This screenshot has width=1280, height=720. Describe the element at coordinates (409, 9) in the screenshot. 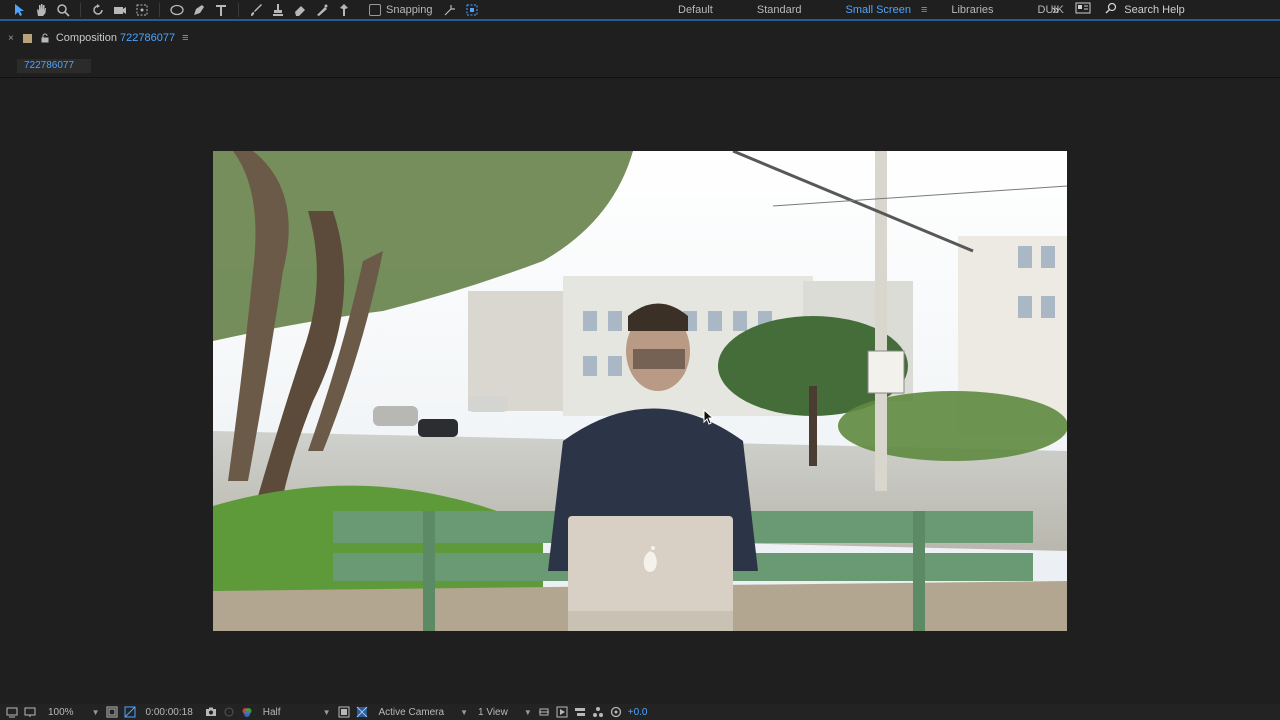

I see `snapping-label: Snapping` at that location.